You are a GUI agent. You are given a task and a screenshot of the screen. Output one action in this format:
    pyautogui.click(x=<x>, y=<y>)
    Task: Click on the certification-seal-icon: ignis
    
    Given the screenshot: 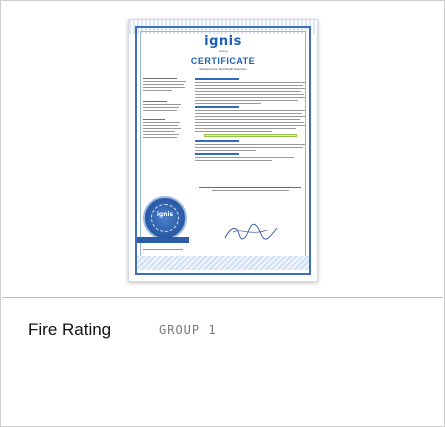 What is the action you would take?
    pyautogui.click(x=165, y=218)
    